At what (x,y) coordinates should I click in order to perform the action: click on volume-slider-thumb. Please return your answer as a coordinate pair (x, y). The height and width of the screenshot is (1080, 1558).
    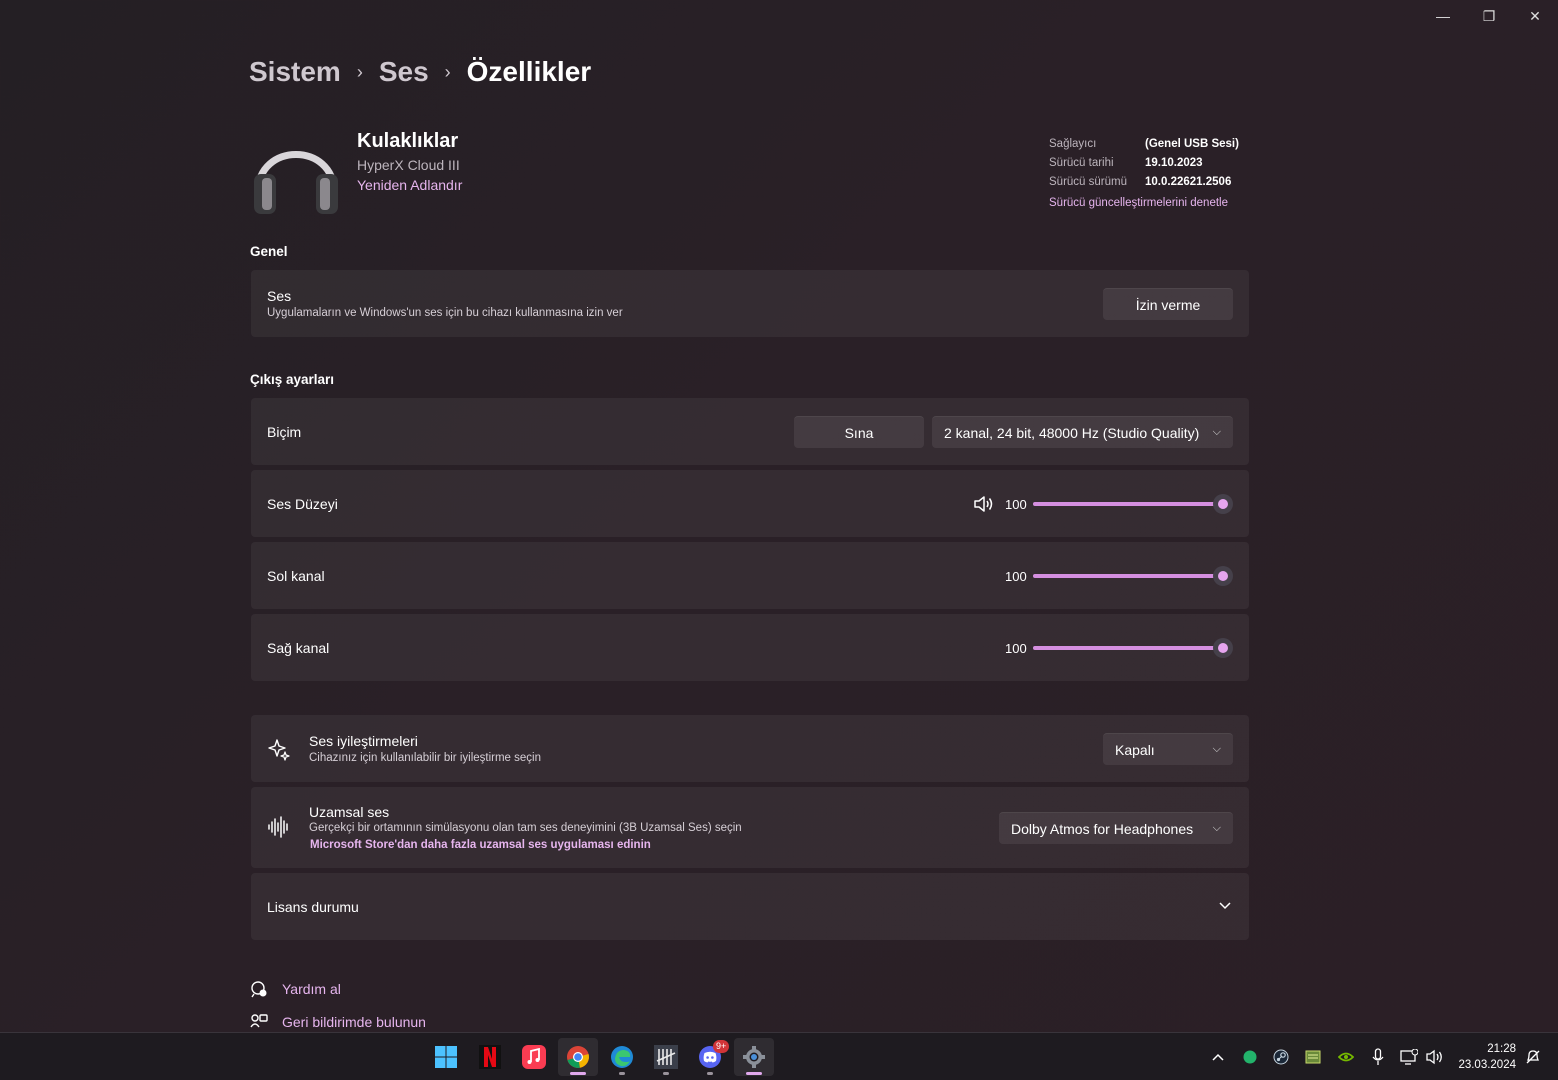
    Looking at the image, I should click on (1223, 504).